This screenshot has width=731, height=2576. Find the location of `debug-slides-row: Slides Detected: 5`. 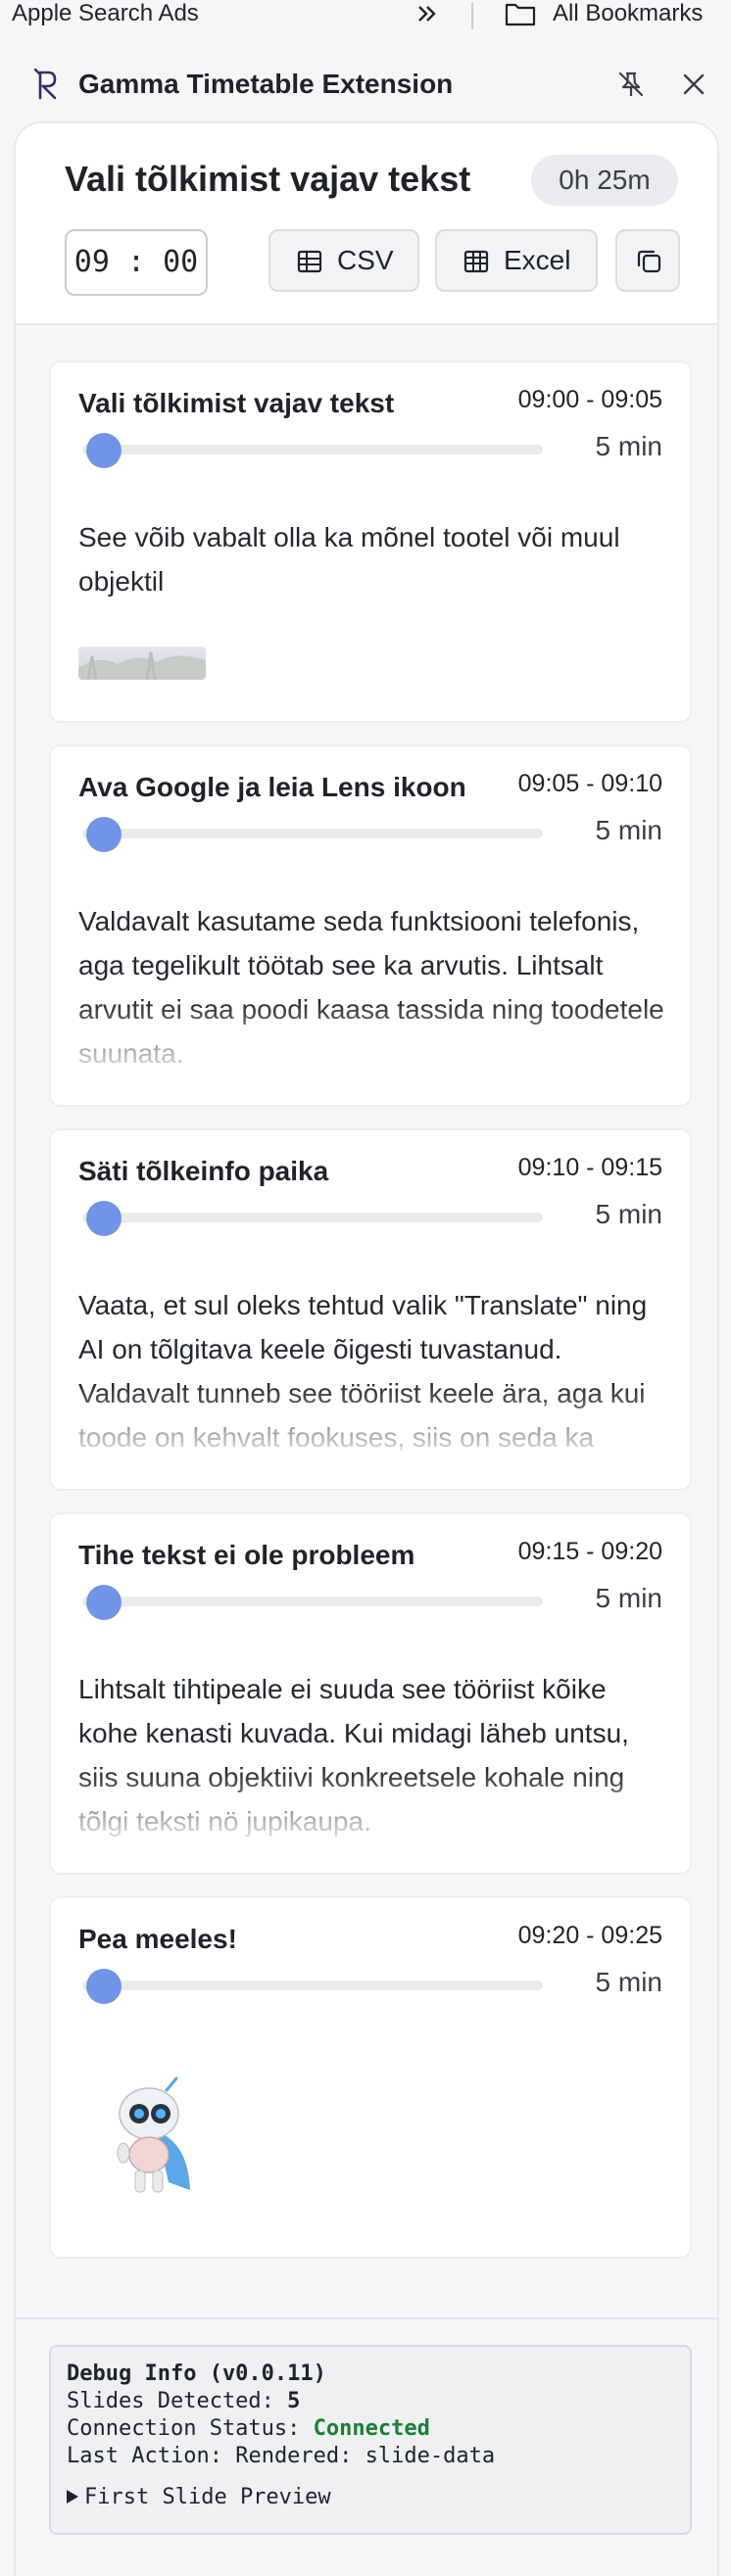

debug-slides-row: Slides Detected: 5 is located at coordinates (370, 2401).